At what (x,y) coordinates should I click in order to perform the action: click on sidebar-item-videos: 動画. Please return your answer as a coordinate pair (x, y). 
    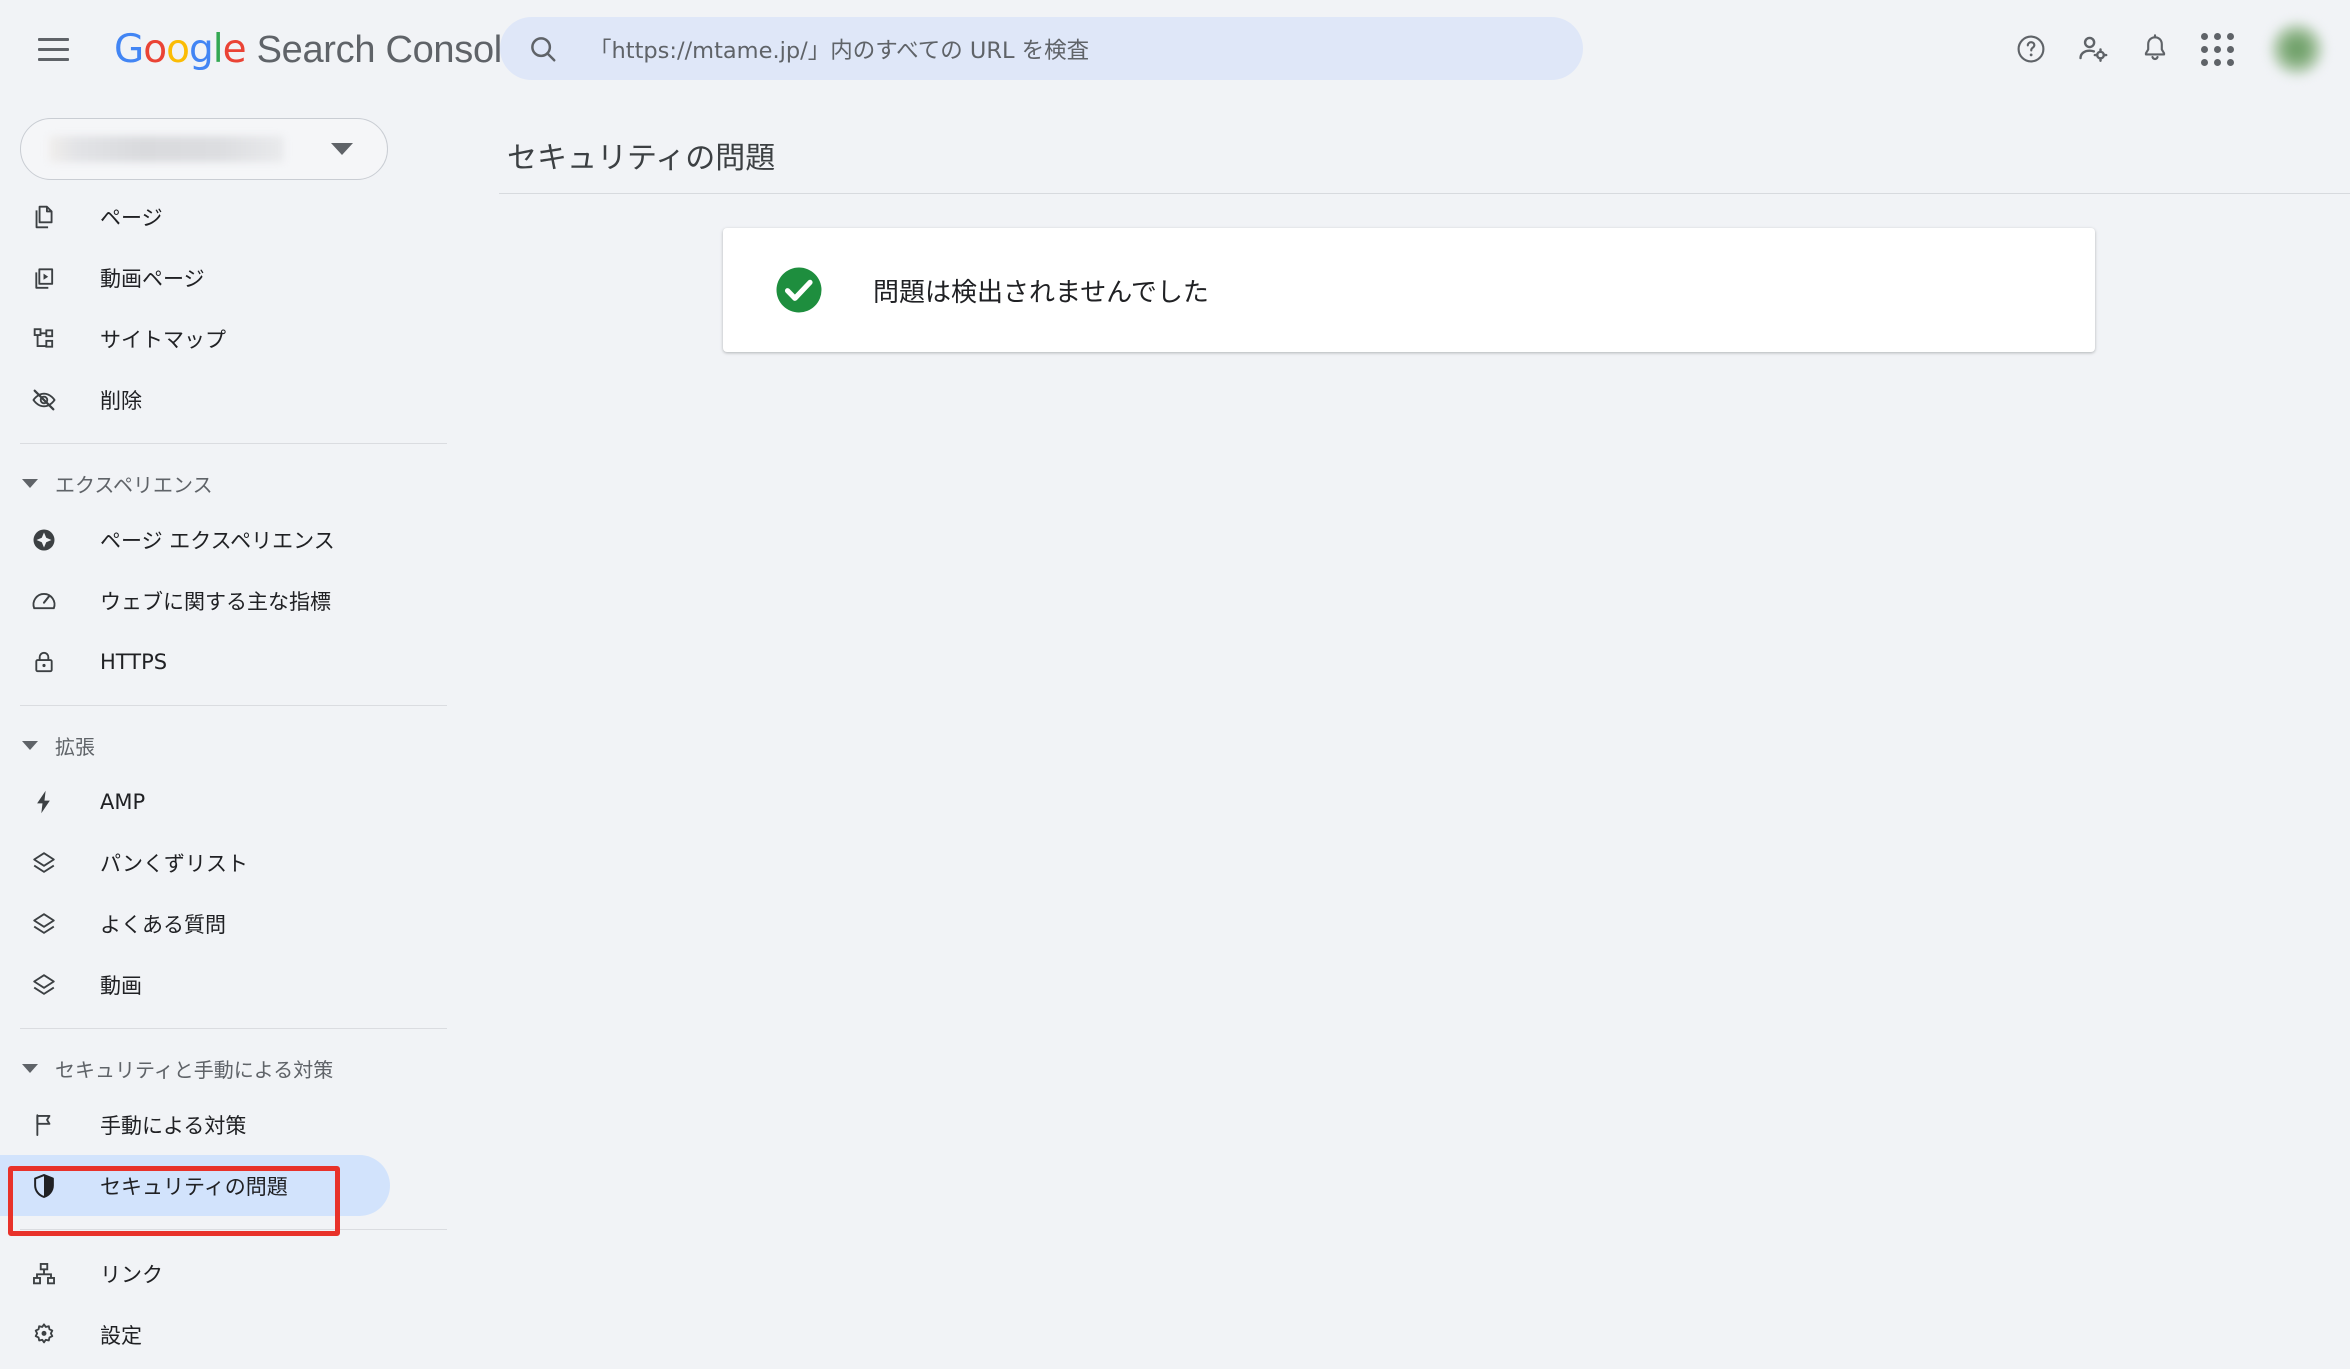
    Looking at the image, I should click on (240, 984).